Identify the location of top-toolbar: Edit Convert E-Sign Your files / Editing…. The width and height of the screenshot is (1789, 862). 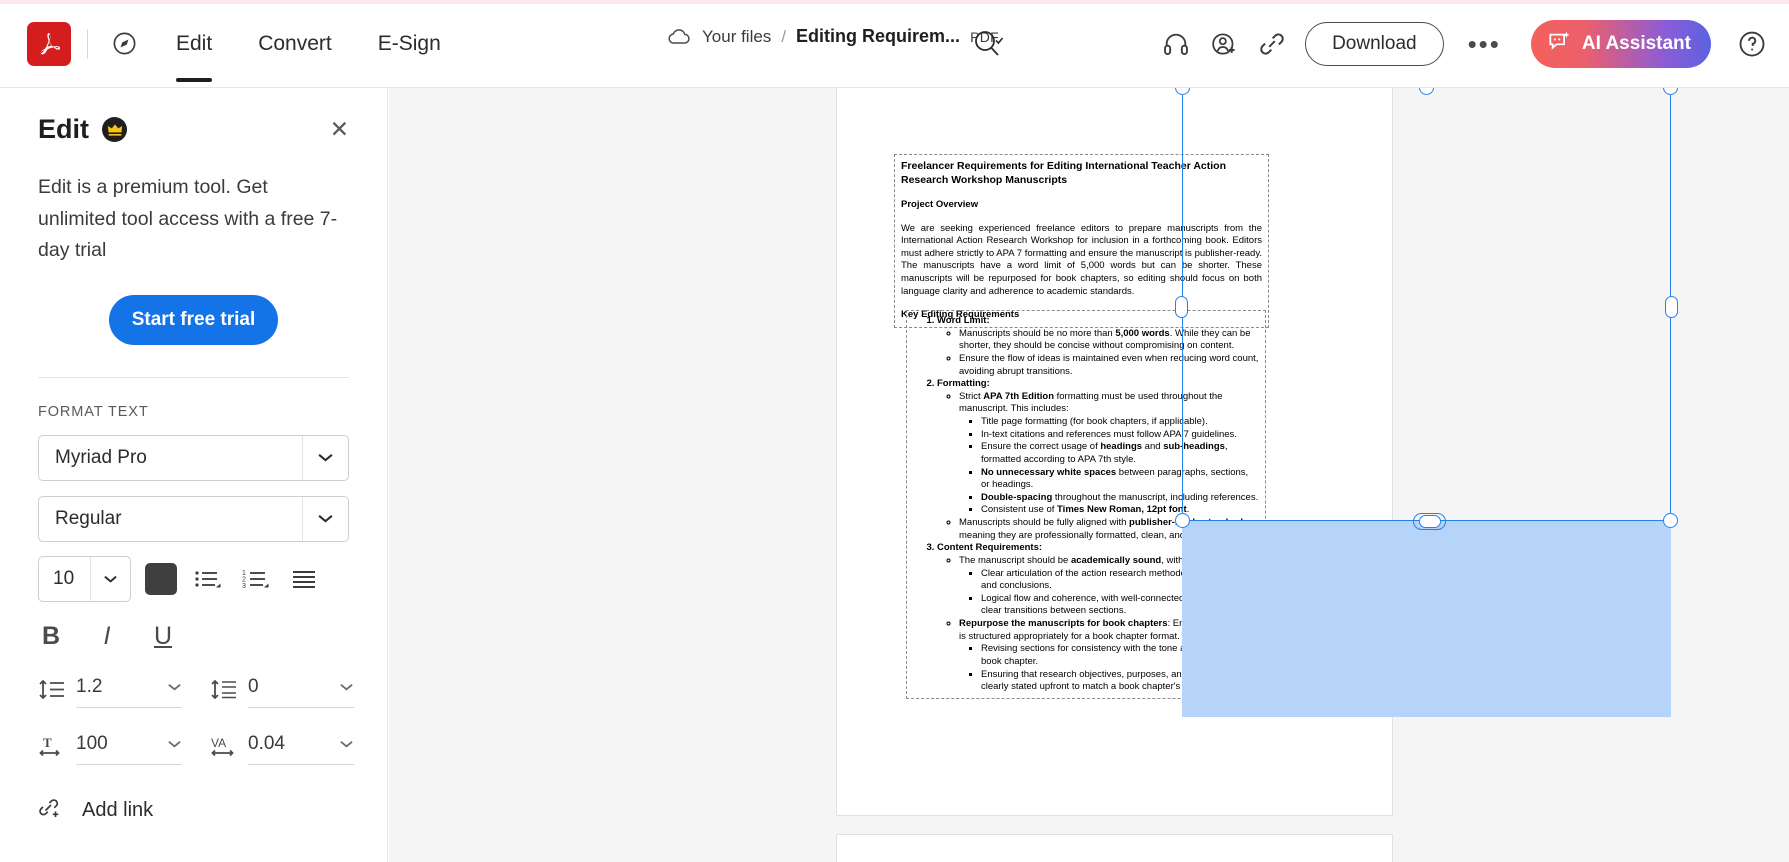
(894, 44).